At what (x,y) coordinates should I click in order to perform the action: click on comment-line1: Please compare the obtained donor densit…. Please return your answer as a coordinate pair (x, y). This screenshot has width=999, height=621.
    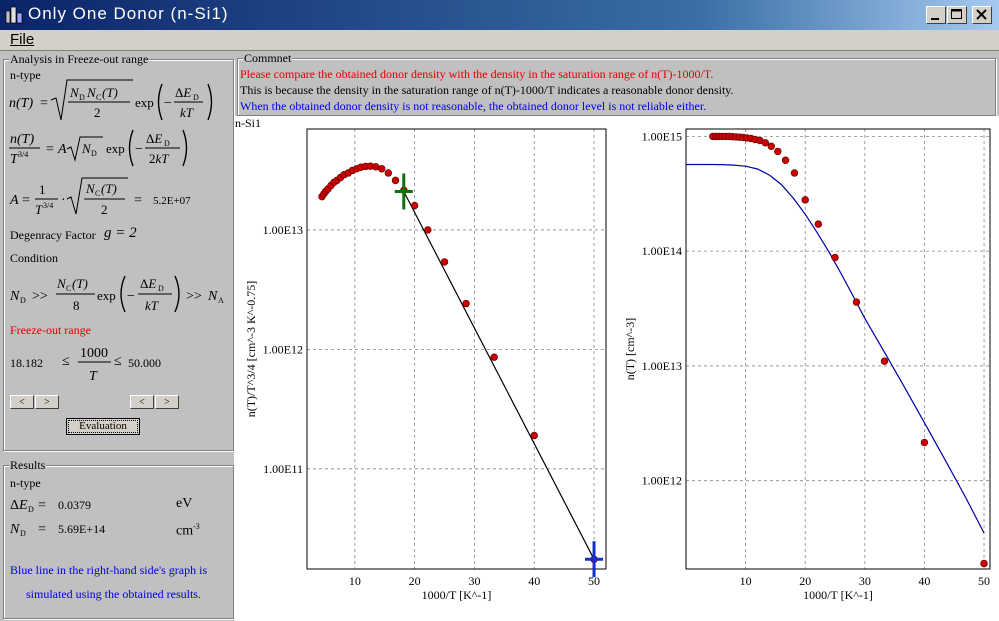
    Looking at the image, I should click on (477, 74).